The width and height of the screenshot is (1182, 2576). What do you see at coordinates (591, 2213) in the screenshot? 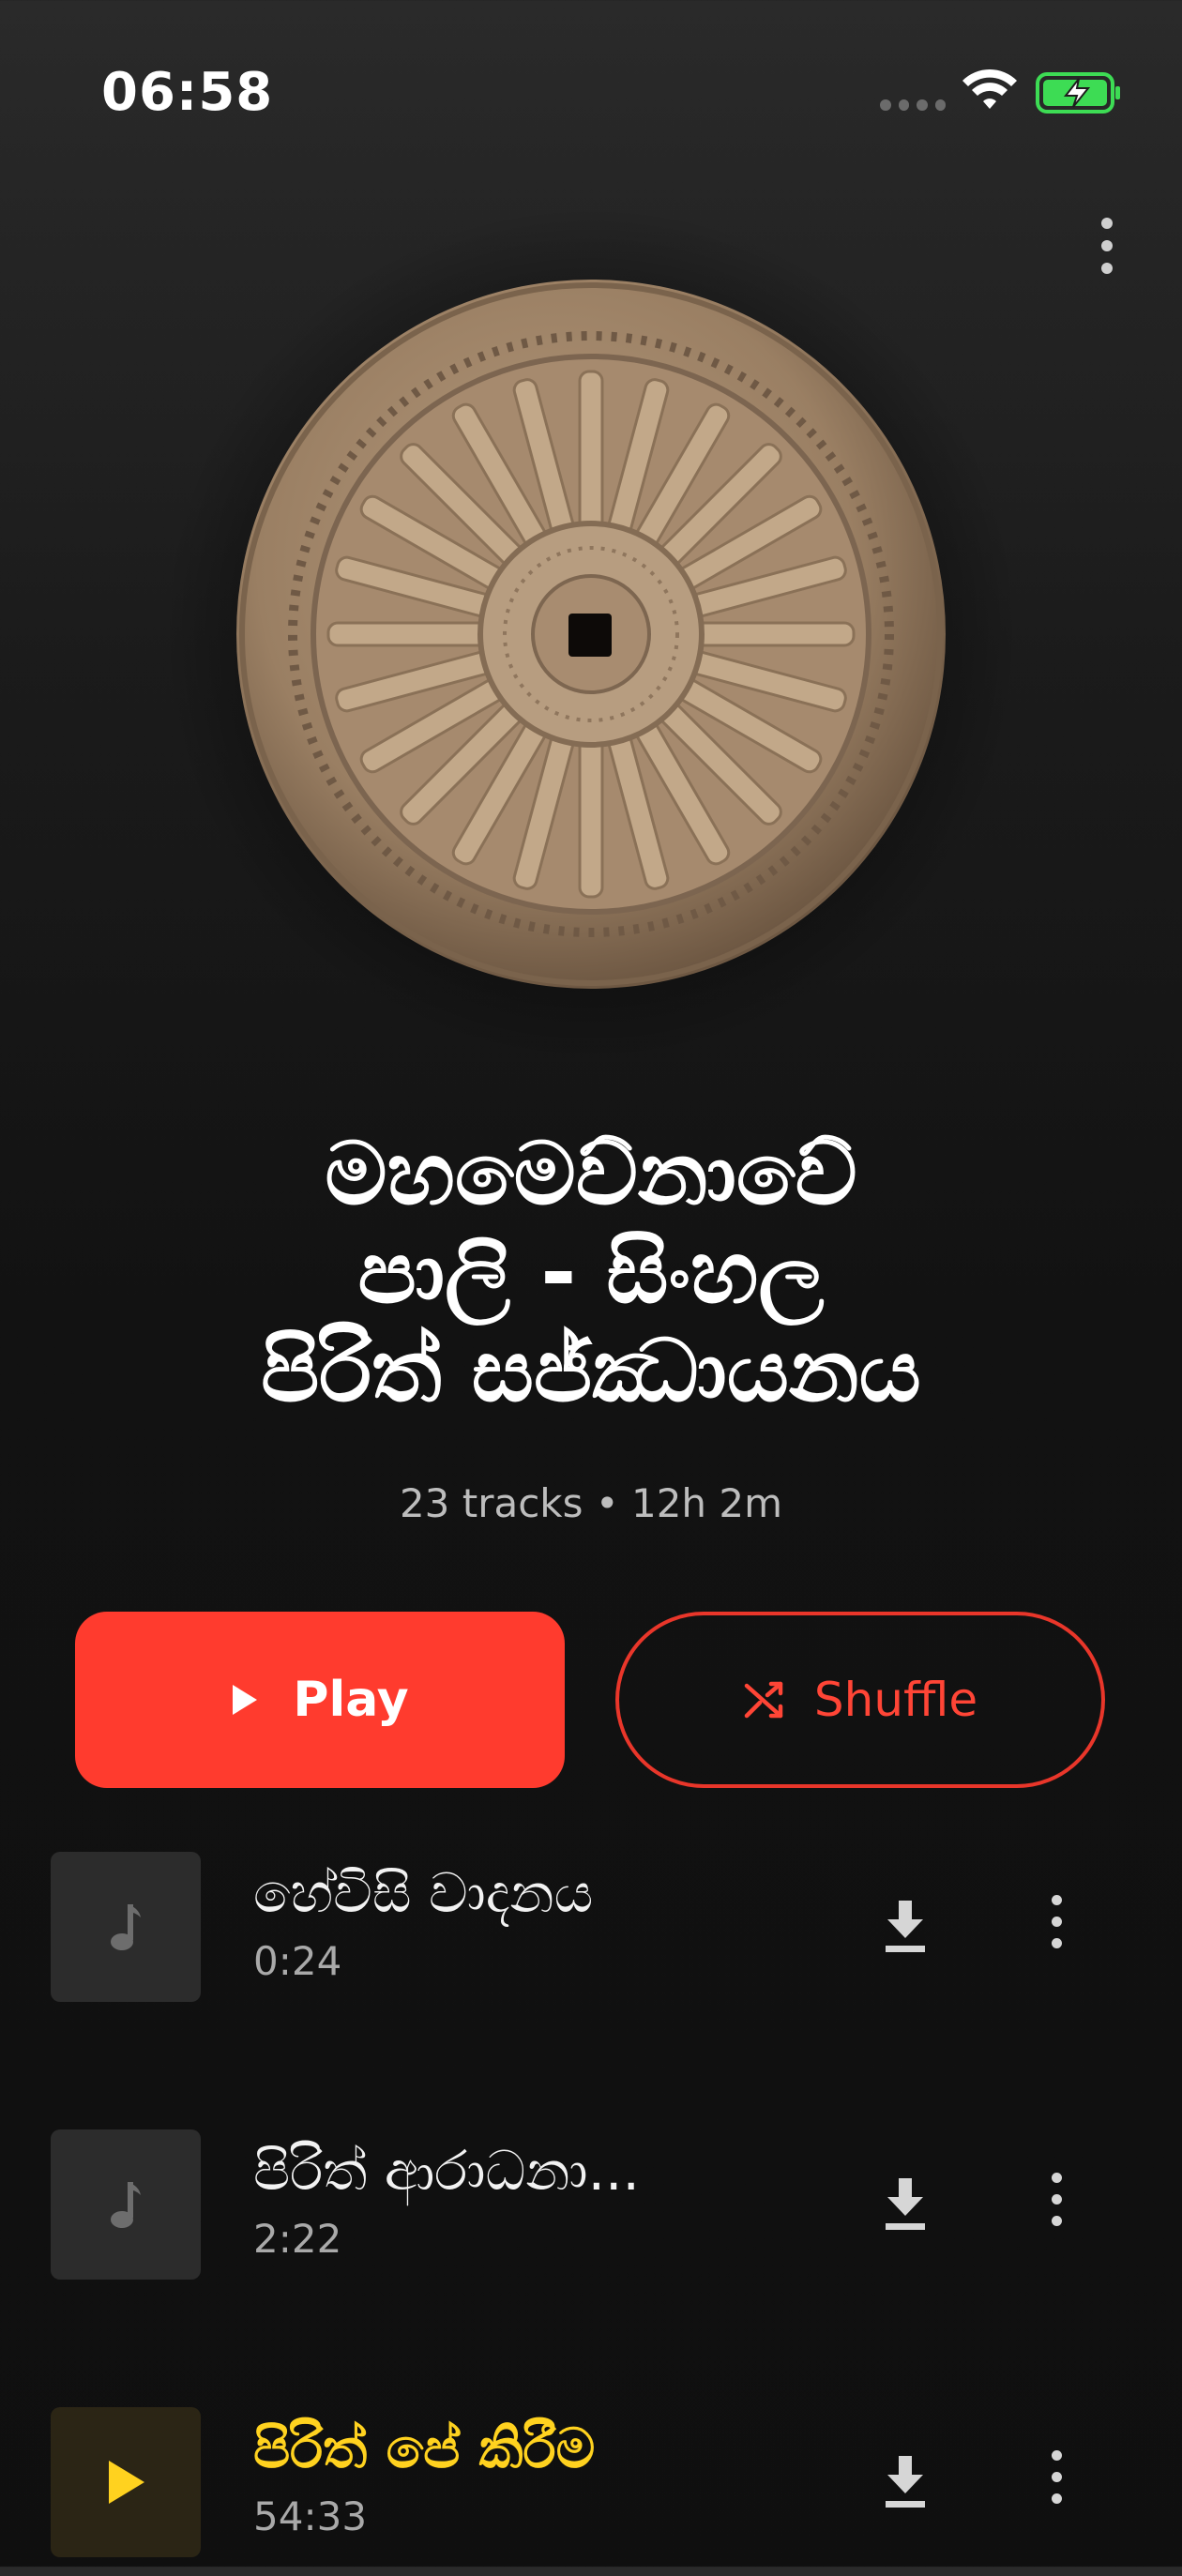
I see `track-row: පිරිත් ආරාධනා... 2:22` at bounding box center [591, 2213].